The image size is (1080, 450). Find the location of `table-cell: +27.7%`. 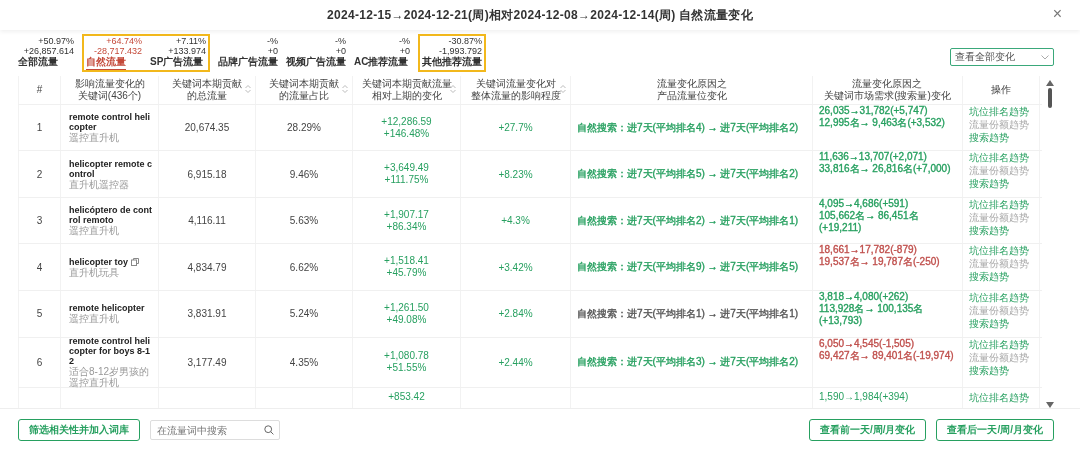

table-cell: +27.7% is located at coordinates (515, 128).